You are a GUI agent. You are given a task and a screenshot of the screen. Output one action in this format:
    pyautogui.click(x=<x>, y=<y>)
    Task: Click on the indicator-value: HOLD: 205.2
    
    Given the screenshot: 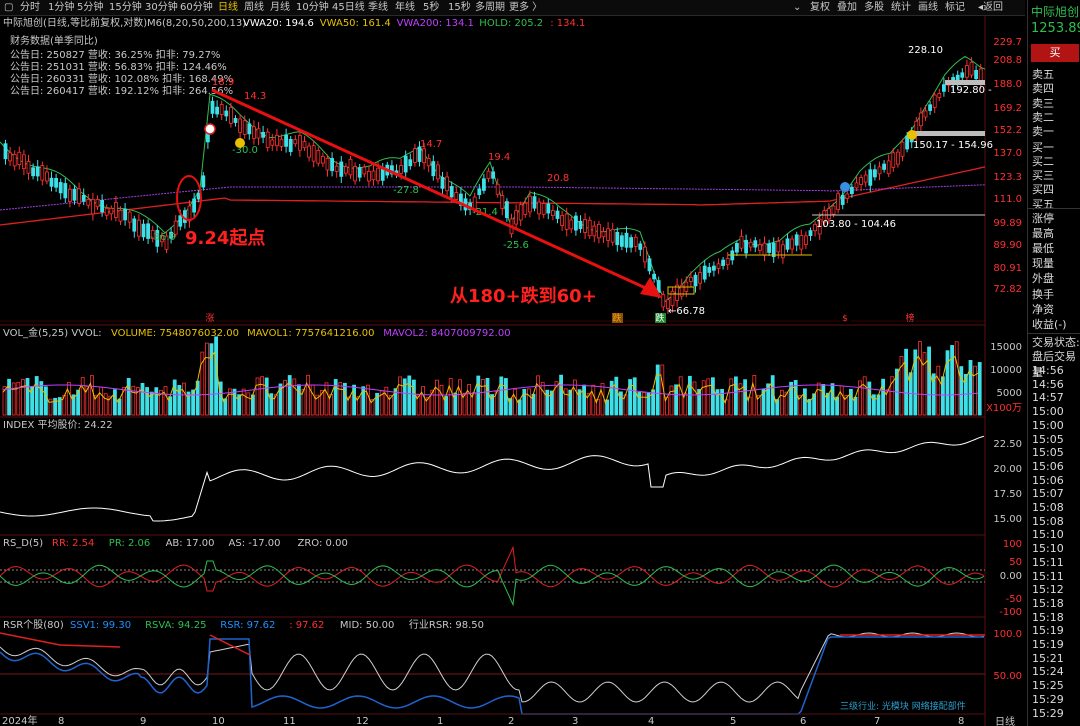 What is the action you would take?
    pyautogui.click(x=511, y=23)
    